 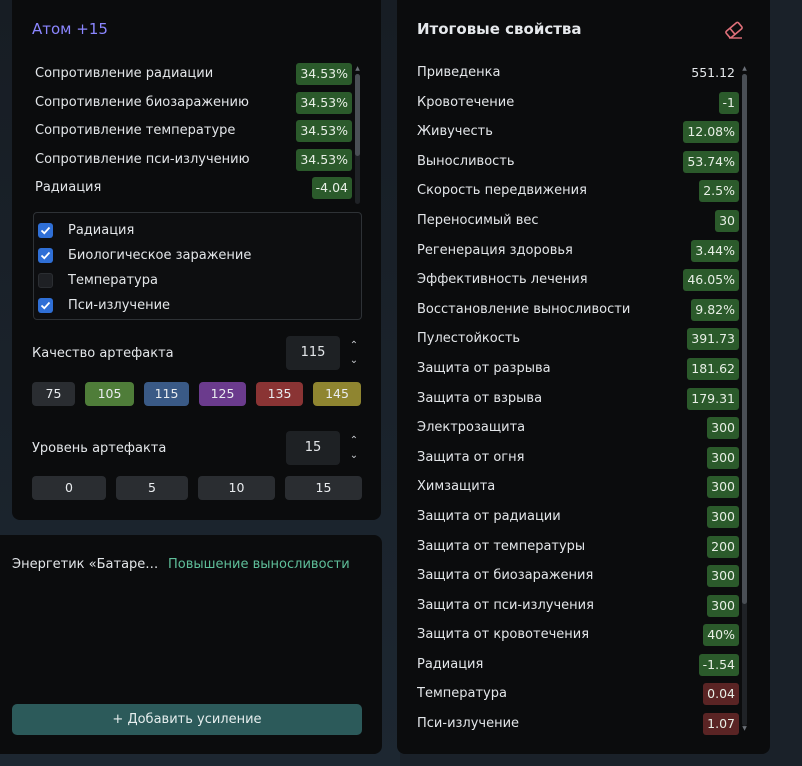 What do you see at coordinates (711, 280) in the screenshot?
I see `summary-row-value: 46.05%` at bounding box center [711, 280].